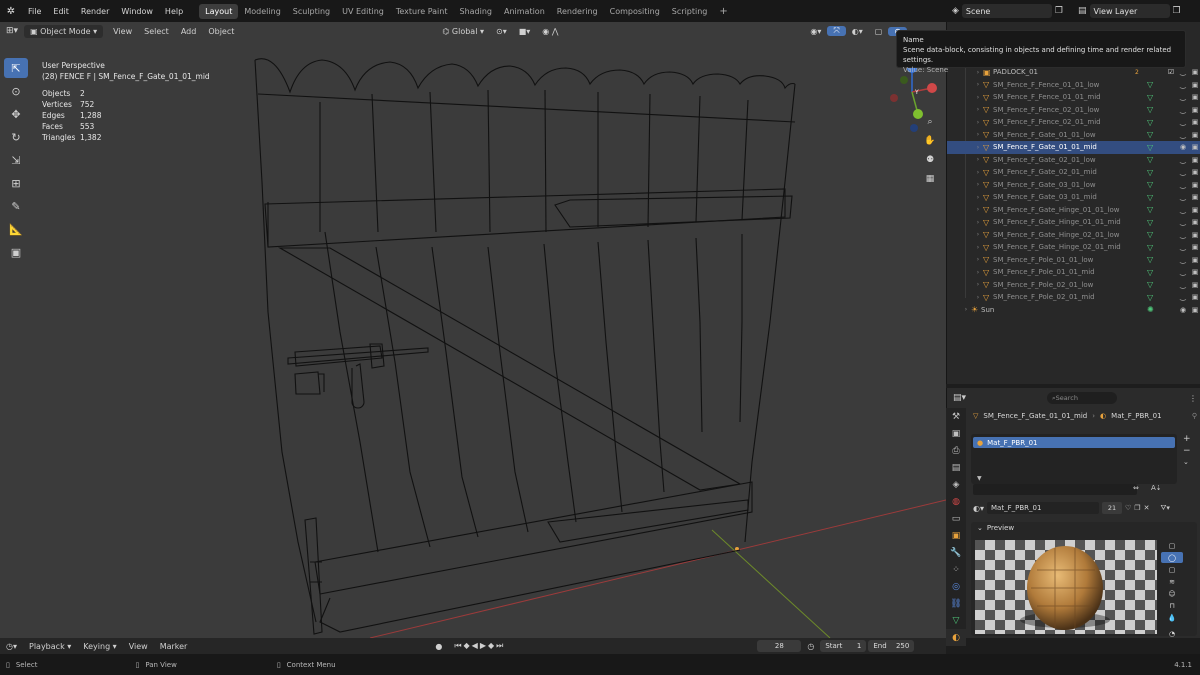 The height and width of the screenshot is (675, 1200). What do you see at coordinates (815, 31) in the screenshot?
I see `visibility-icon: ◉▾` at bounding box center [815, 31].